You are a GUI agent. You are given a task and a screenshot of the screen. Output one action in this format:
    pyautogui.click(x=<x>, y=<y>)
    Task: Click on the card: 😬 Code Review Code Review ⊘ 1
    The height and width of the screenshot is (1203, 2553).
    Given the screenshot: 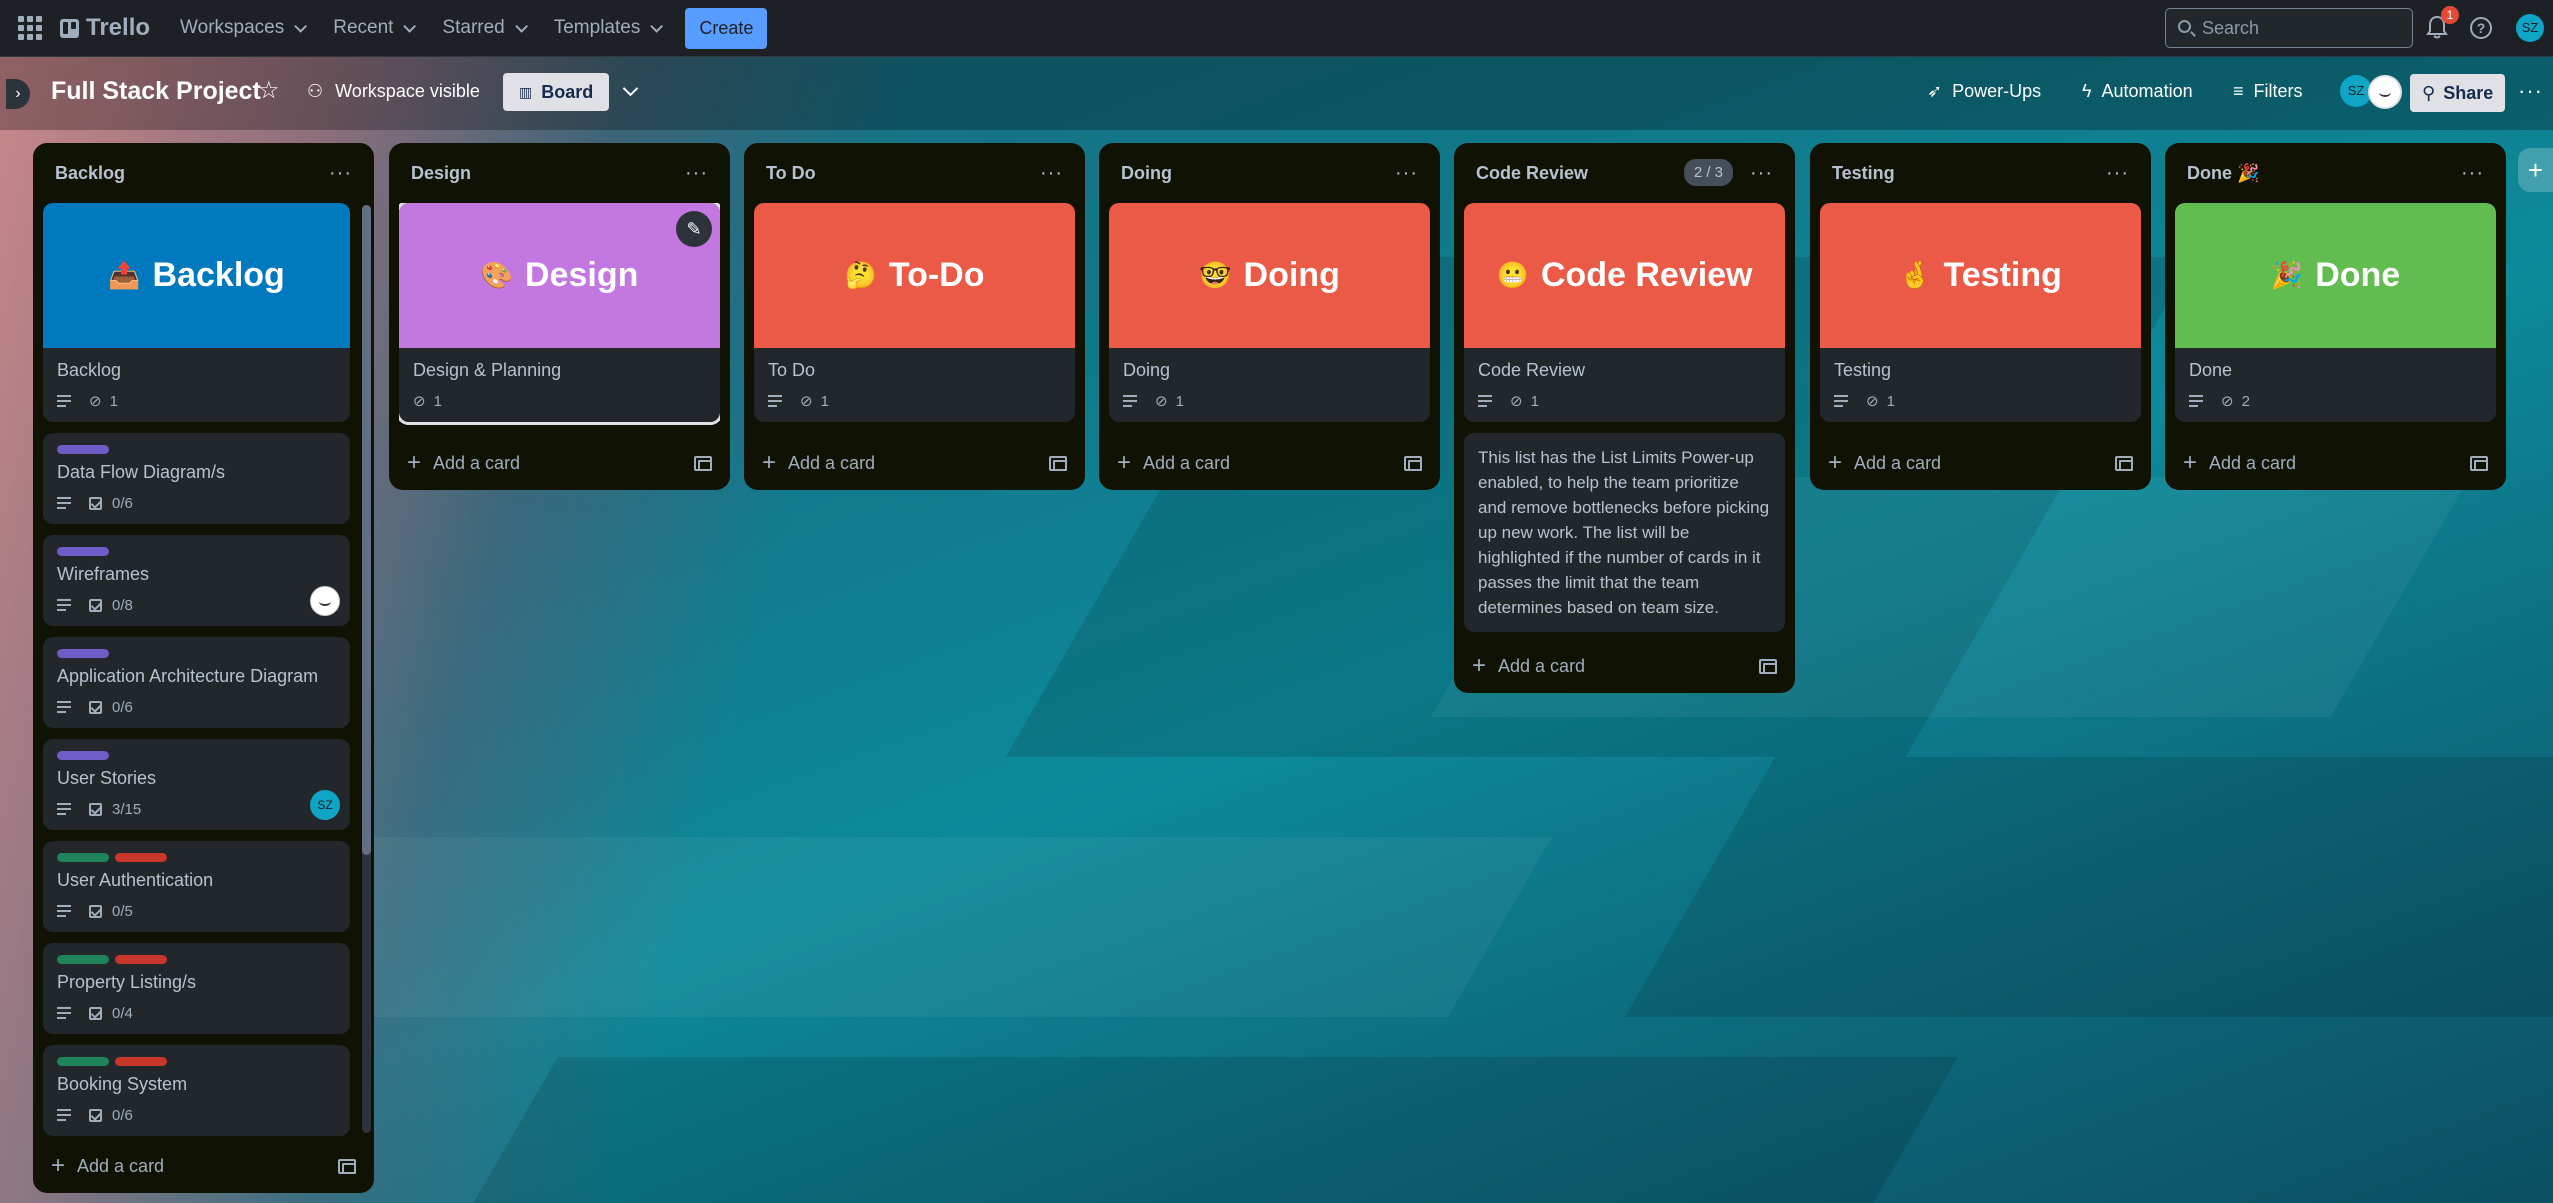 What is the action you would take?
    pyautogui.click(x=1624, y=312)
    